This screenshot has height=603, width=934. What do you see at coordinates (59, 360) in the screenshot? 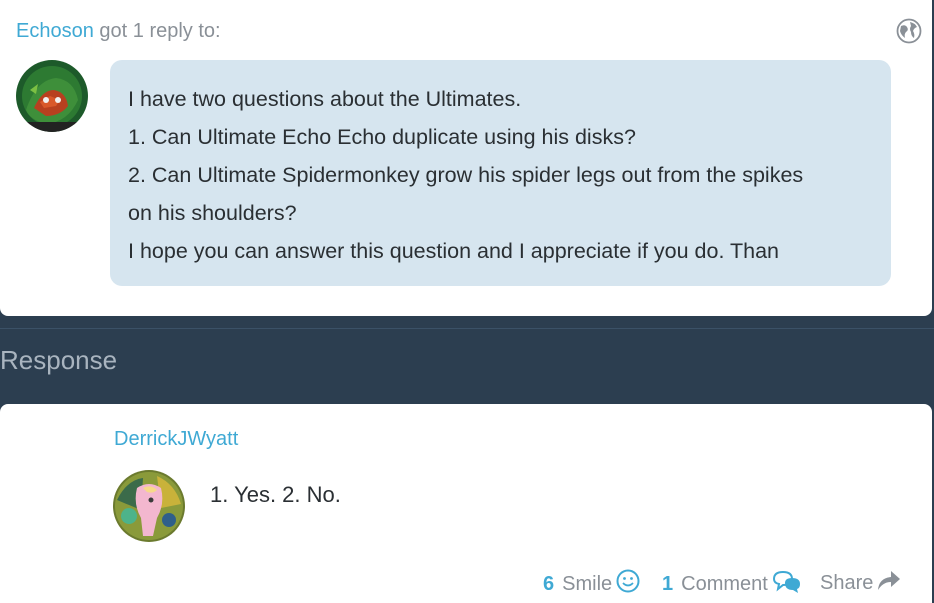
I see `response-section-title: Response` at bounding box center [59, 360].